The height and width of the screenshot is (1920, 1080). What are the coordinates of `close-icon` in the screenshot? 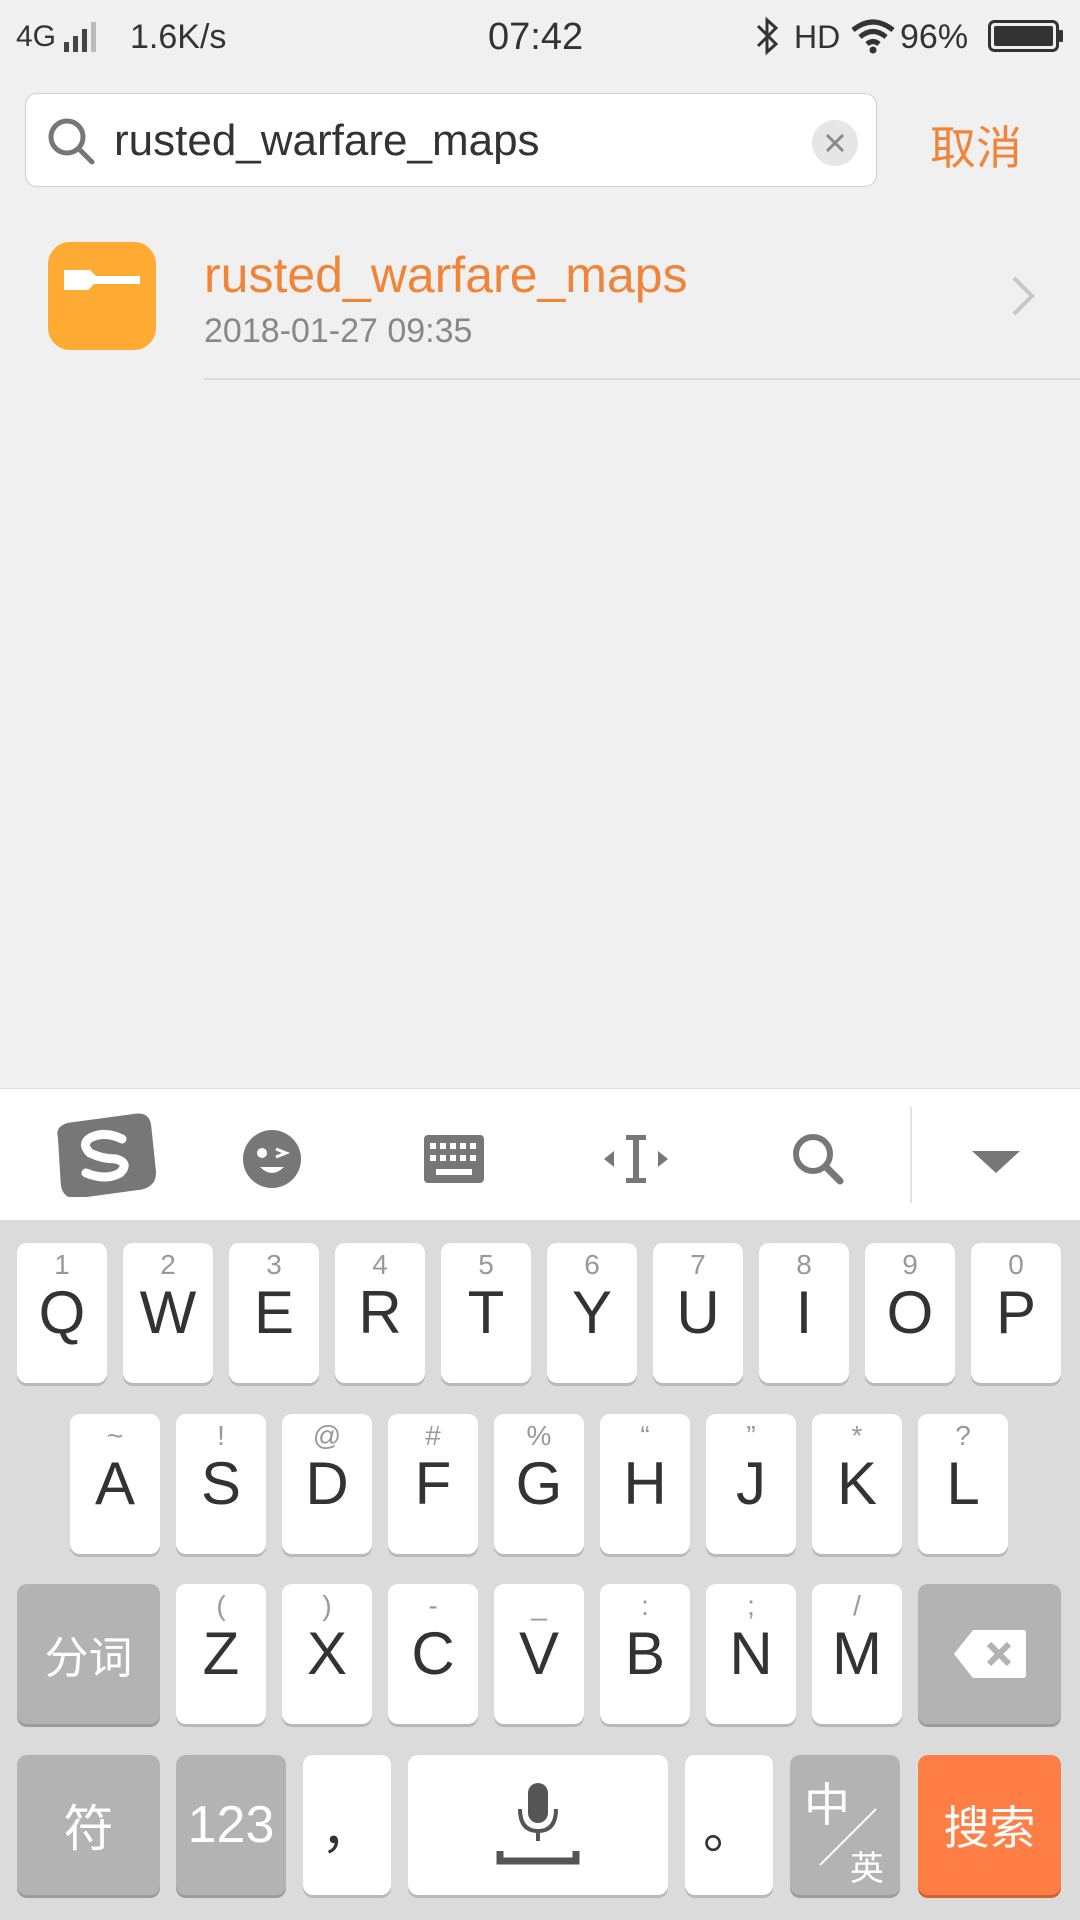 It's located at (835, 143).